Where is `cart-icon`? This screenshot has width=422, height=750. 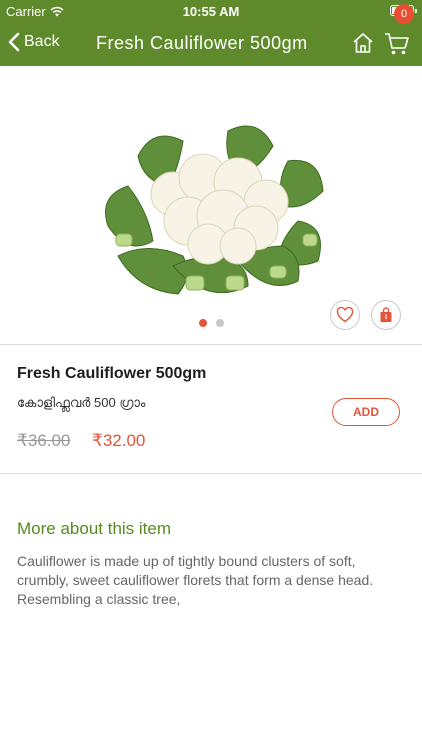 cart-icon is located at coordinates (397, 44).